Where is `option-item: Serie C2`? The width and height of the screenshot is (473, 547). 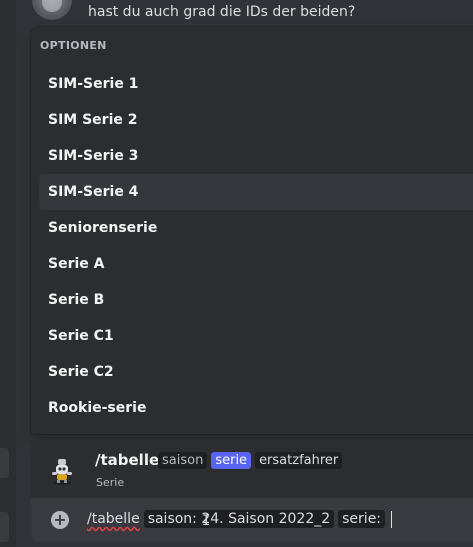
option-item: Serie C2 is located at coordinates (256, 372).